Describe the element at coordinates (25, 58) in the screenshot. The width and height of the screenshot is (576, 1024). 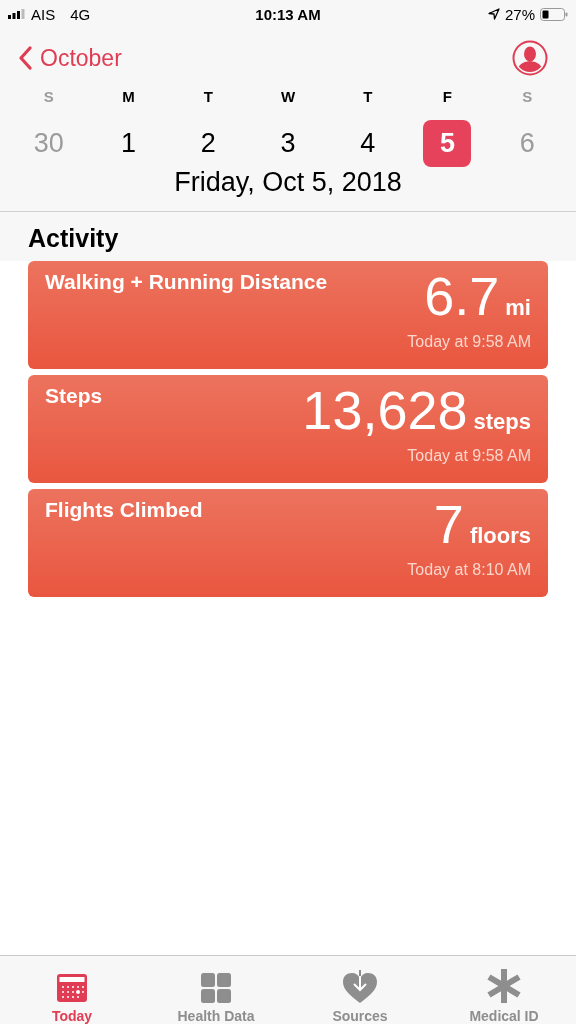
I see `chevron-left-icon` at that location.